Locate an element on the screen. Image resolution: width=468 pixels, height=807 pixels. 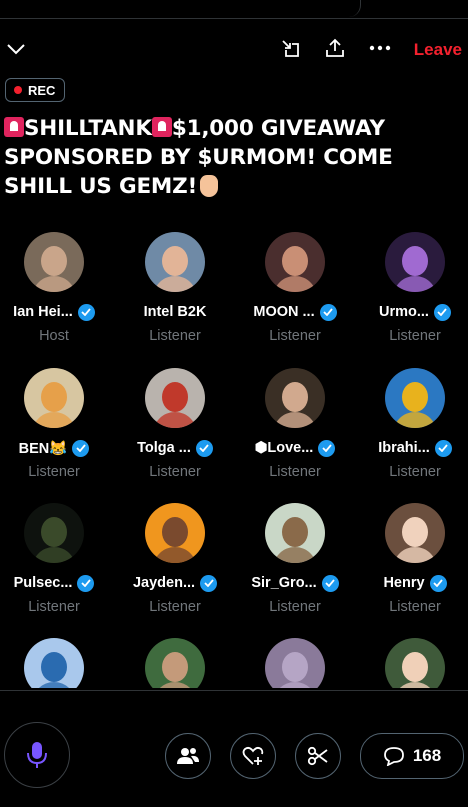
speaker-tile: BEN😹 Listener is located at coordinates (57, 424).